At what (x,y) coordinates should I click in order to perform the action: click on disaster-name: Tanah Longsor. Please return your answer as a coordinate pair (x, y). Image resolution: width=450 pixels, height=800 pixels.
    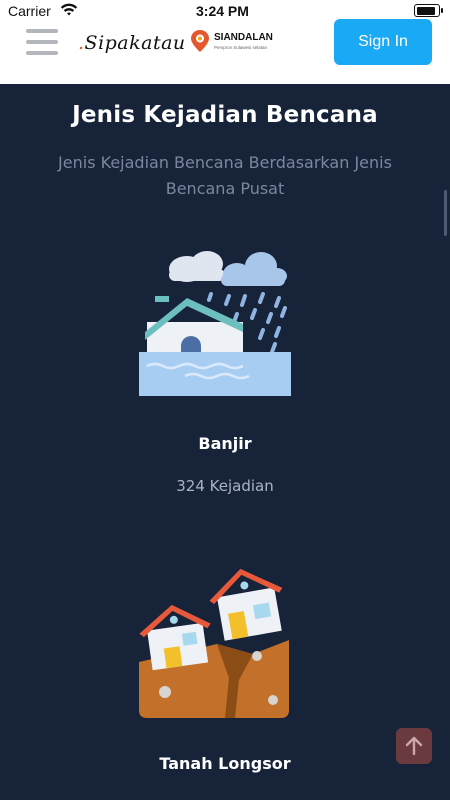
    Looking at the image, I should click on (225, 763).